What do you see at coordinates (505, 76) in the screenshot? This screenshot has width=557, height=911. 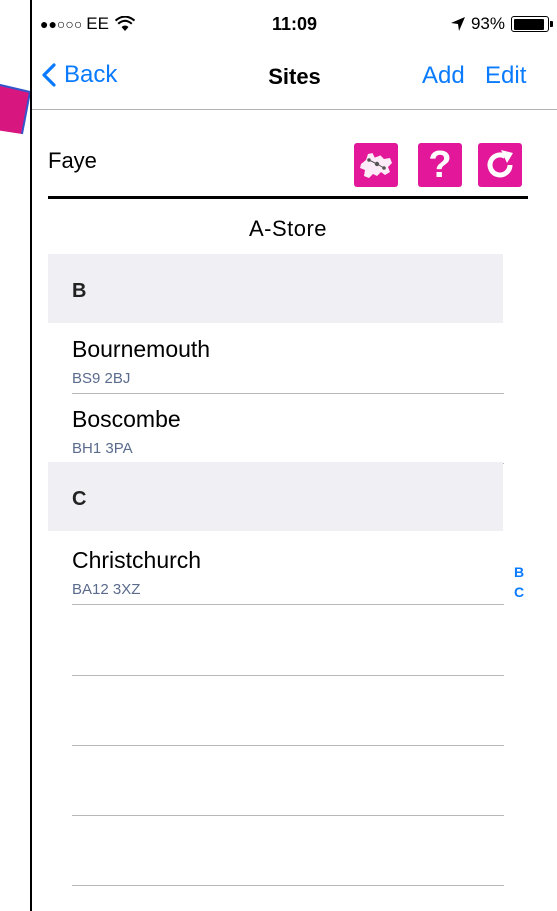 I see `edit-button: Edit` at bounding box center [505, 76].